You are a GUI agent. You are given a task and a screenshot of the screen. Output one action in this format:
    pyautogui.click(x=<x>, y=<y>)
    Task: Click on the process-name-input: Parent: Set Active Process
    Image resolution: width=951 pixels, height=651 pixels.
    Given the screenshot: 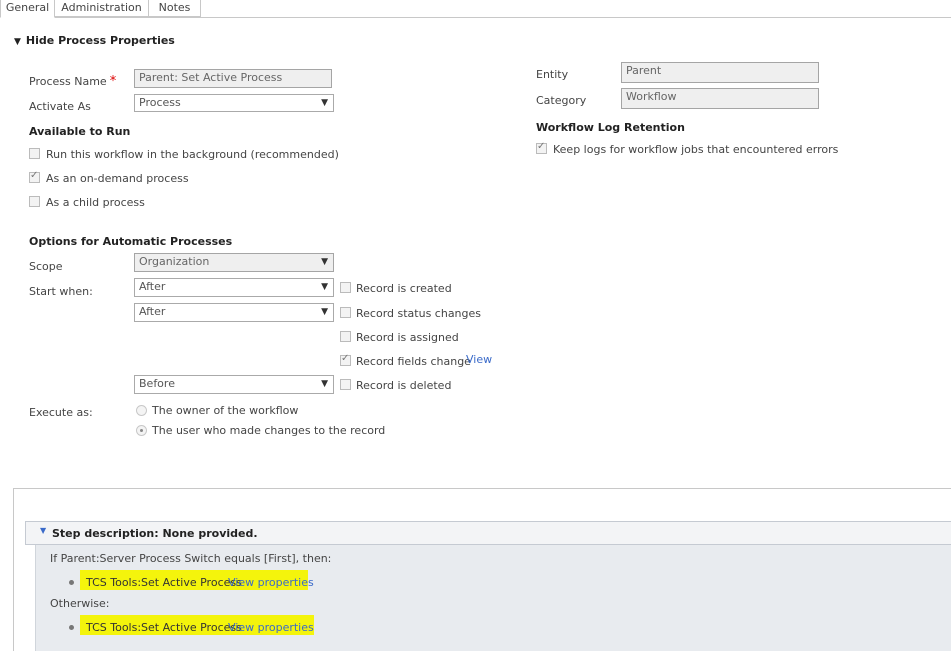 What is the action you would take?
    pyautogui.click(x=233, y=78)
    